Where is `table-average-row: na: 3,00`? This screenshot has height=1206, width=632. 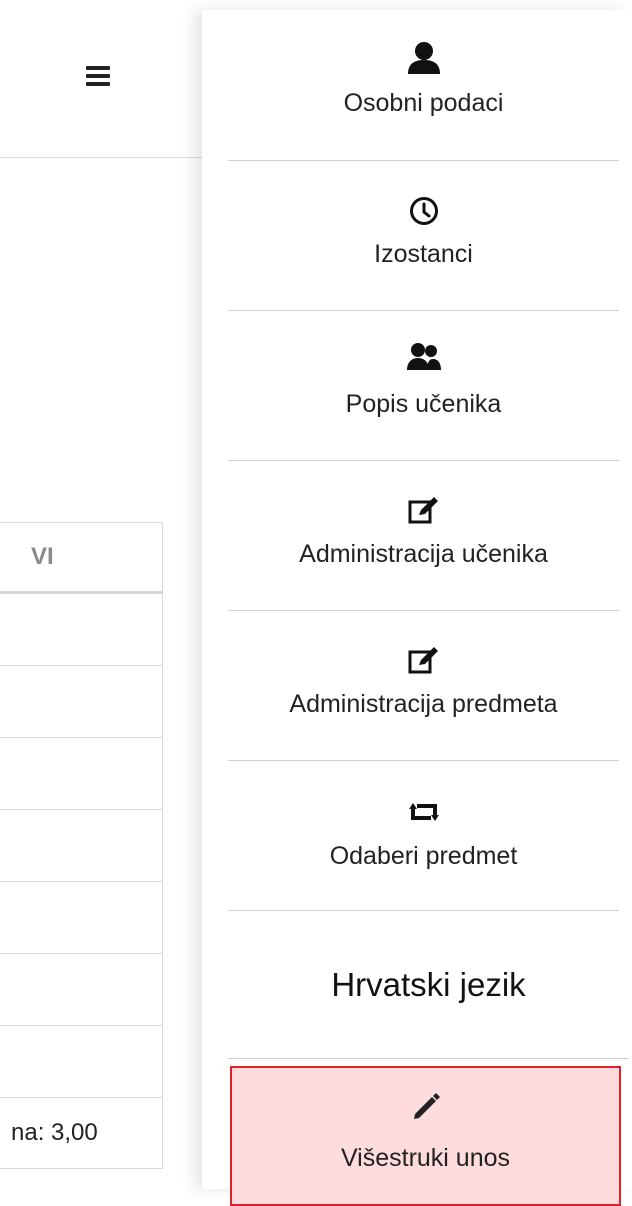
table-average-row: na: 3,00 is located at coordinates (81, 1133).